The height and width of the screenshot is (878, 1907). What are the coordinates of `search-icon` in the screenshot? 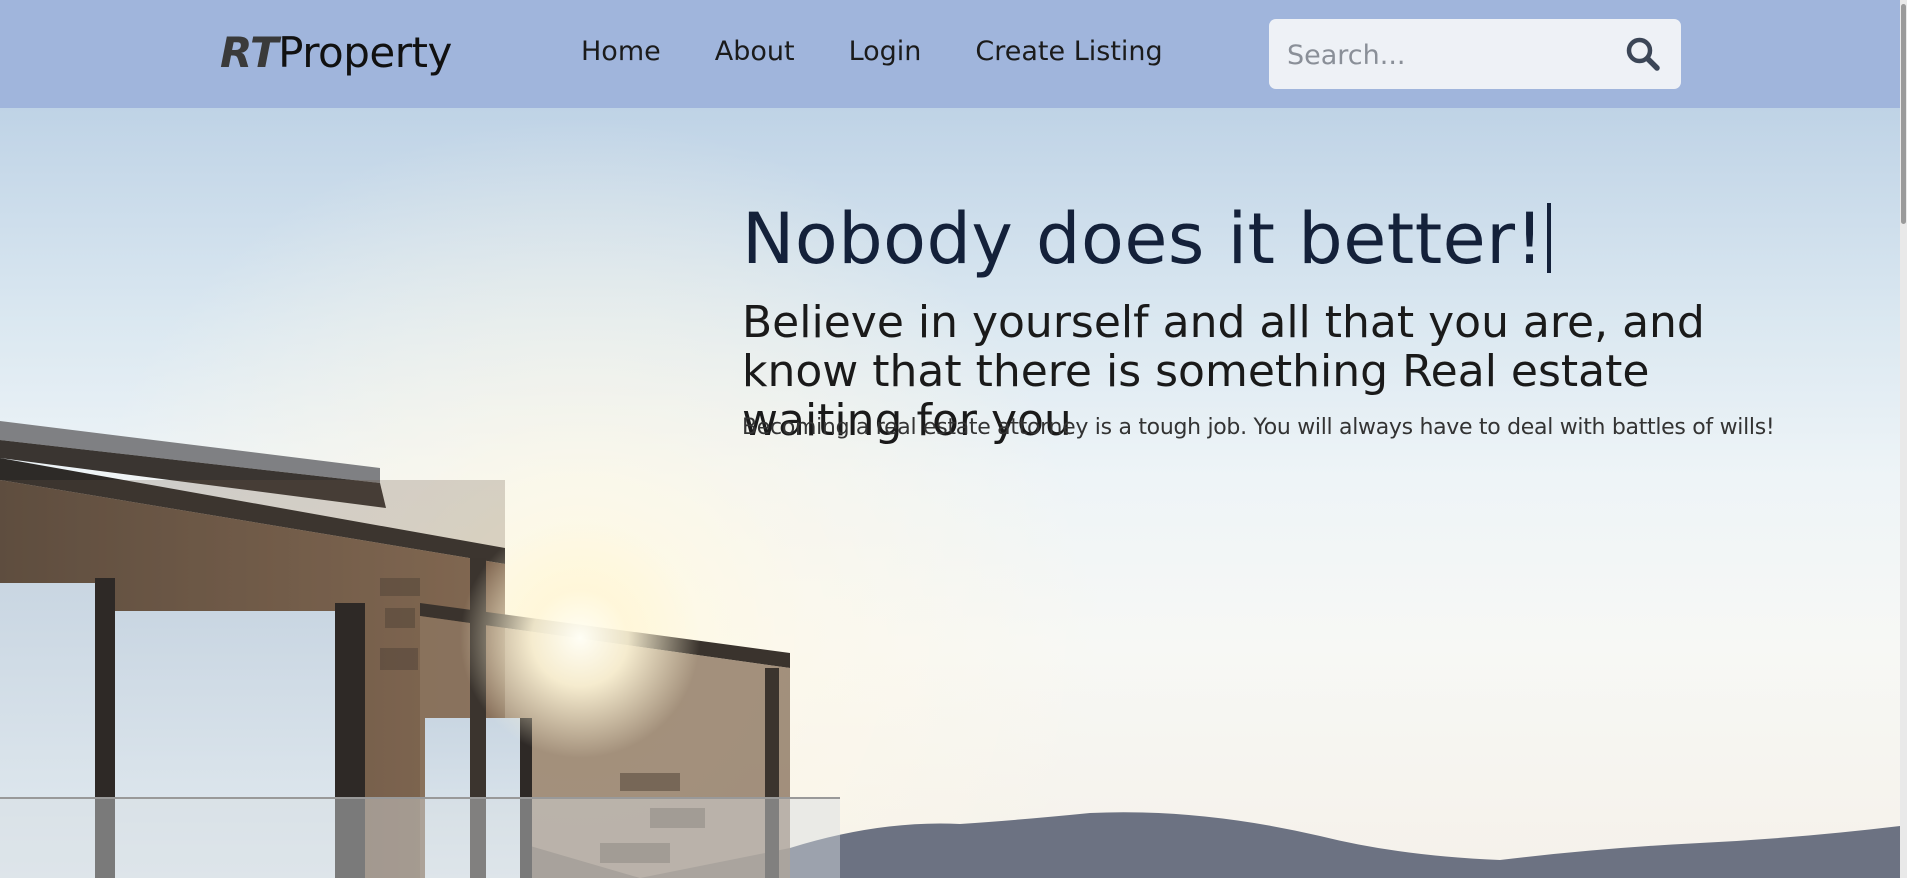 It's located at (1643, 54).